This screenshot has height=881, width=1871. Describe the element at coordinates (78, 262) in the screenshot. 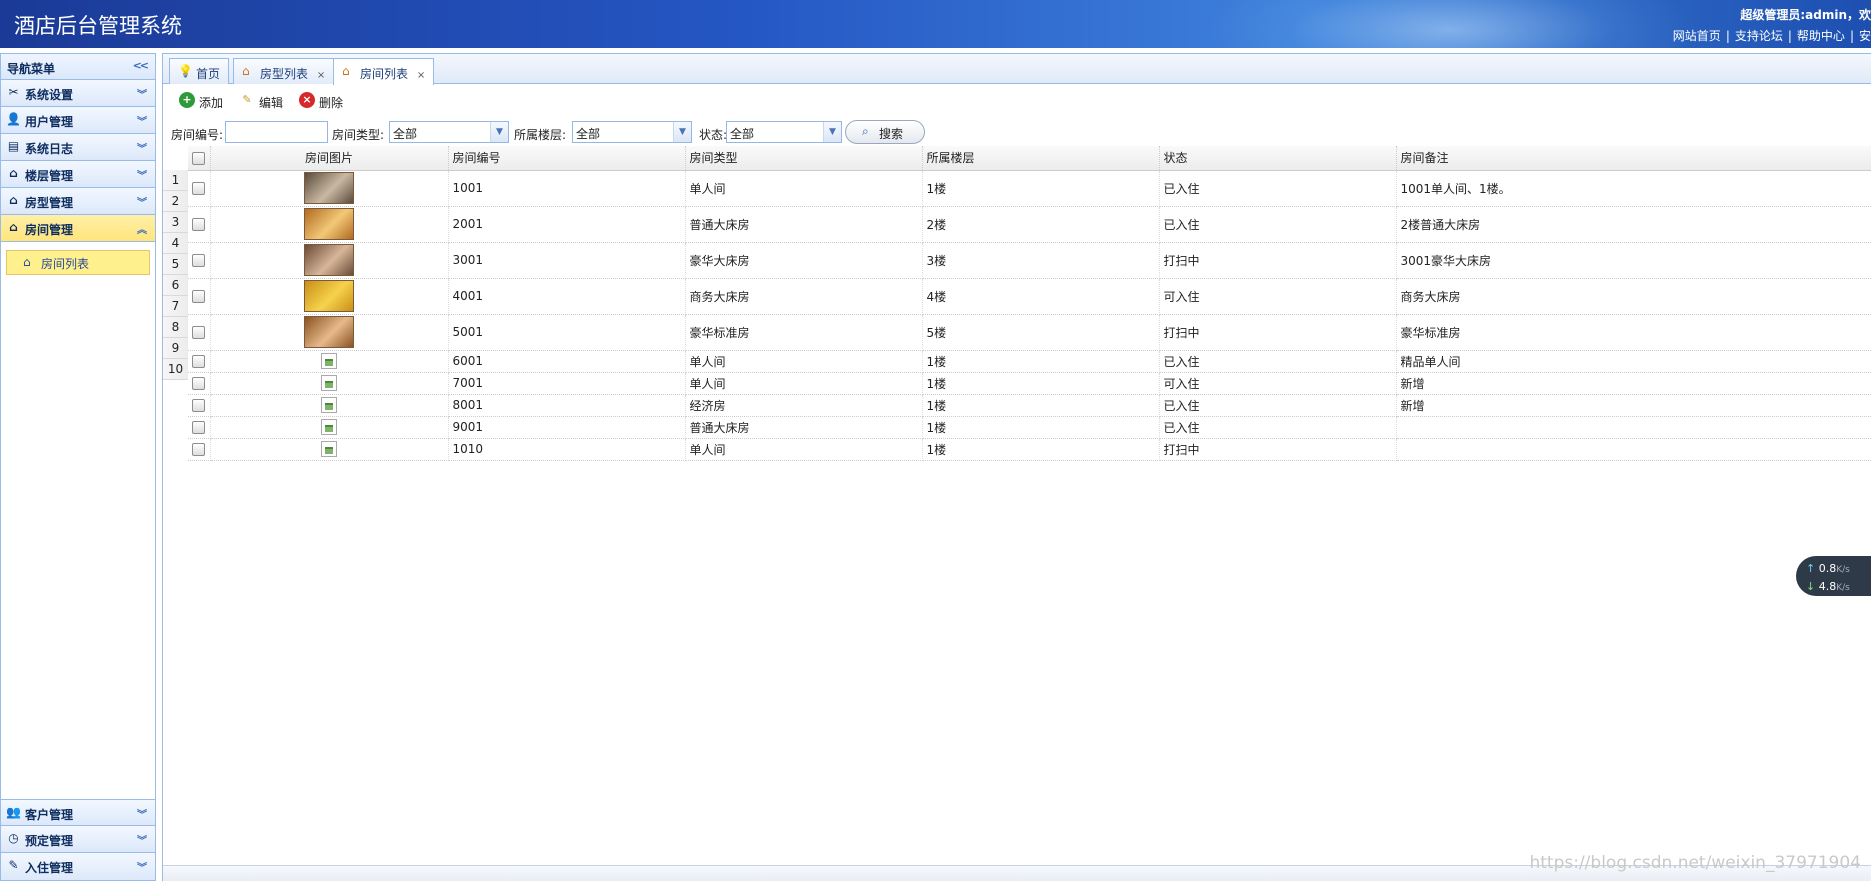

I see `sidebar-item-room-list: ⌂ 房间列表` at that location.